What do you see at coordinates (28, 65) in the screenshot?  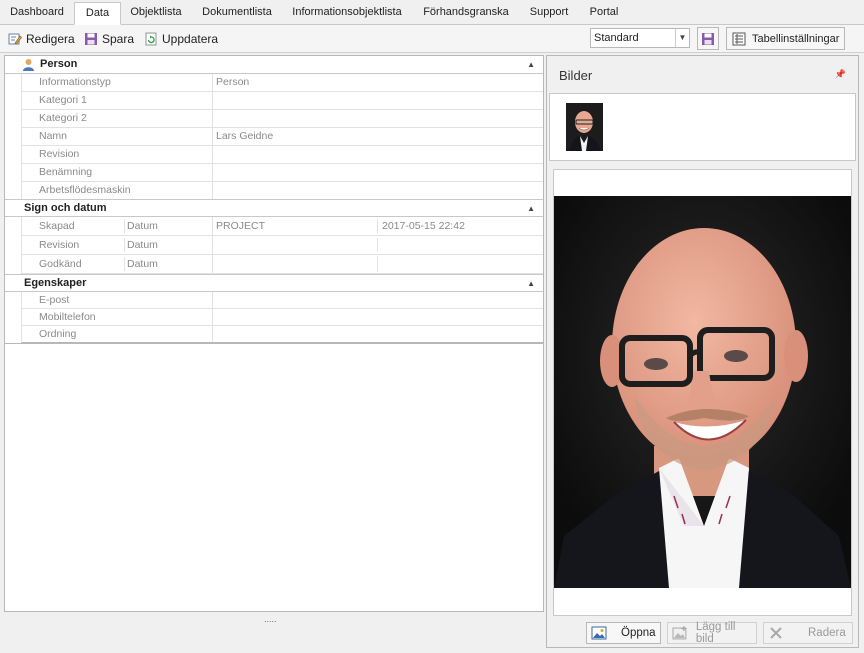 I see `person-icon` at bounding box center [28, 65].